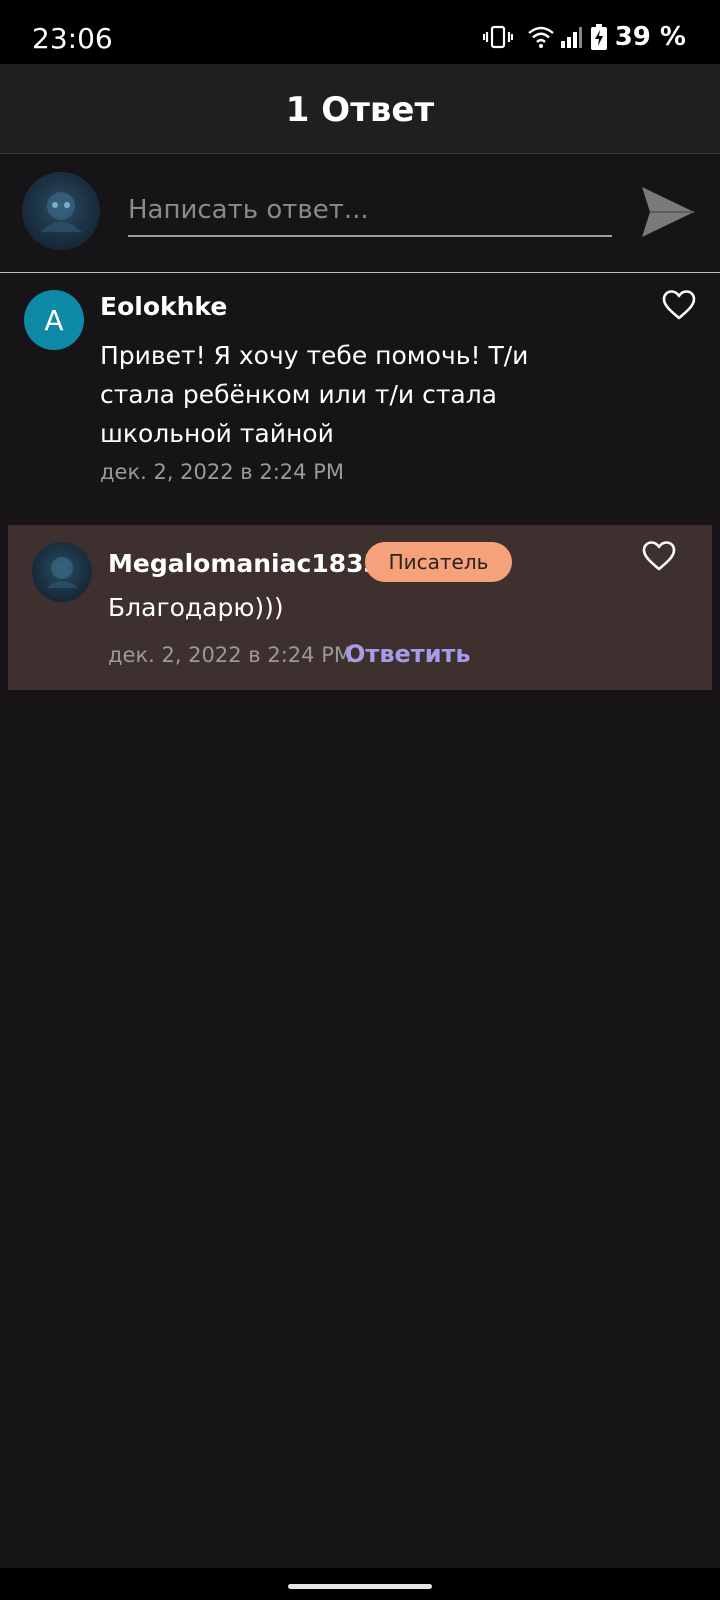 Image resolution: width=720 pixels, height=1600 pixels. What do you see at coordinates (222, 472) in the screenshot?
I see `comment-date: дек. 2, 2022 в 2:24 PM` at bounding box center [222, 472].